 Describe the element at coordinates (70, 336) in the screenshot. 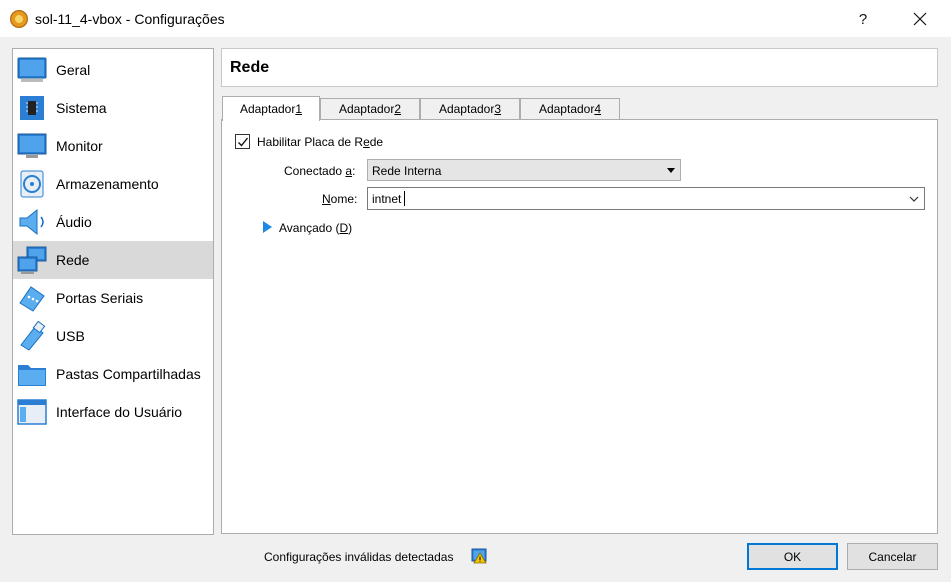

I see `sidebar-item-label: USB` at that location.